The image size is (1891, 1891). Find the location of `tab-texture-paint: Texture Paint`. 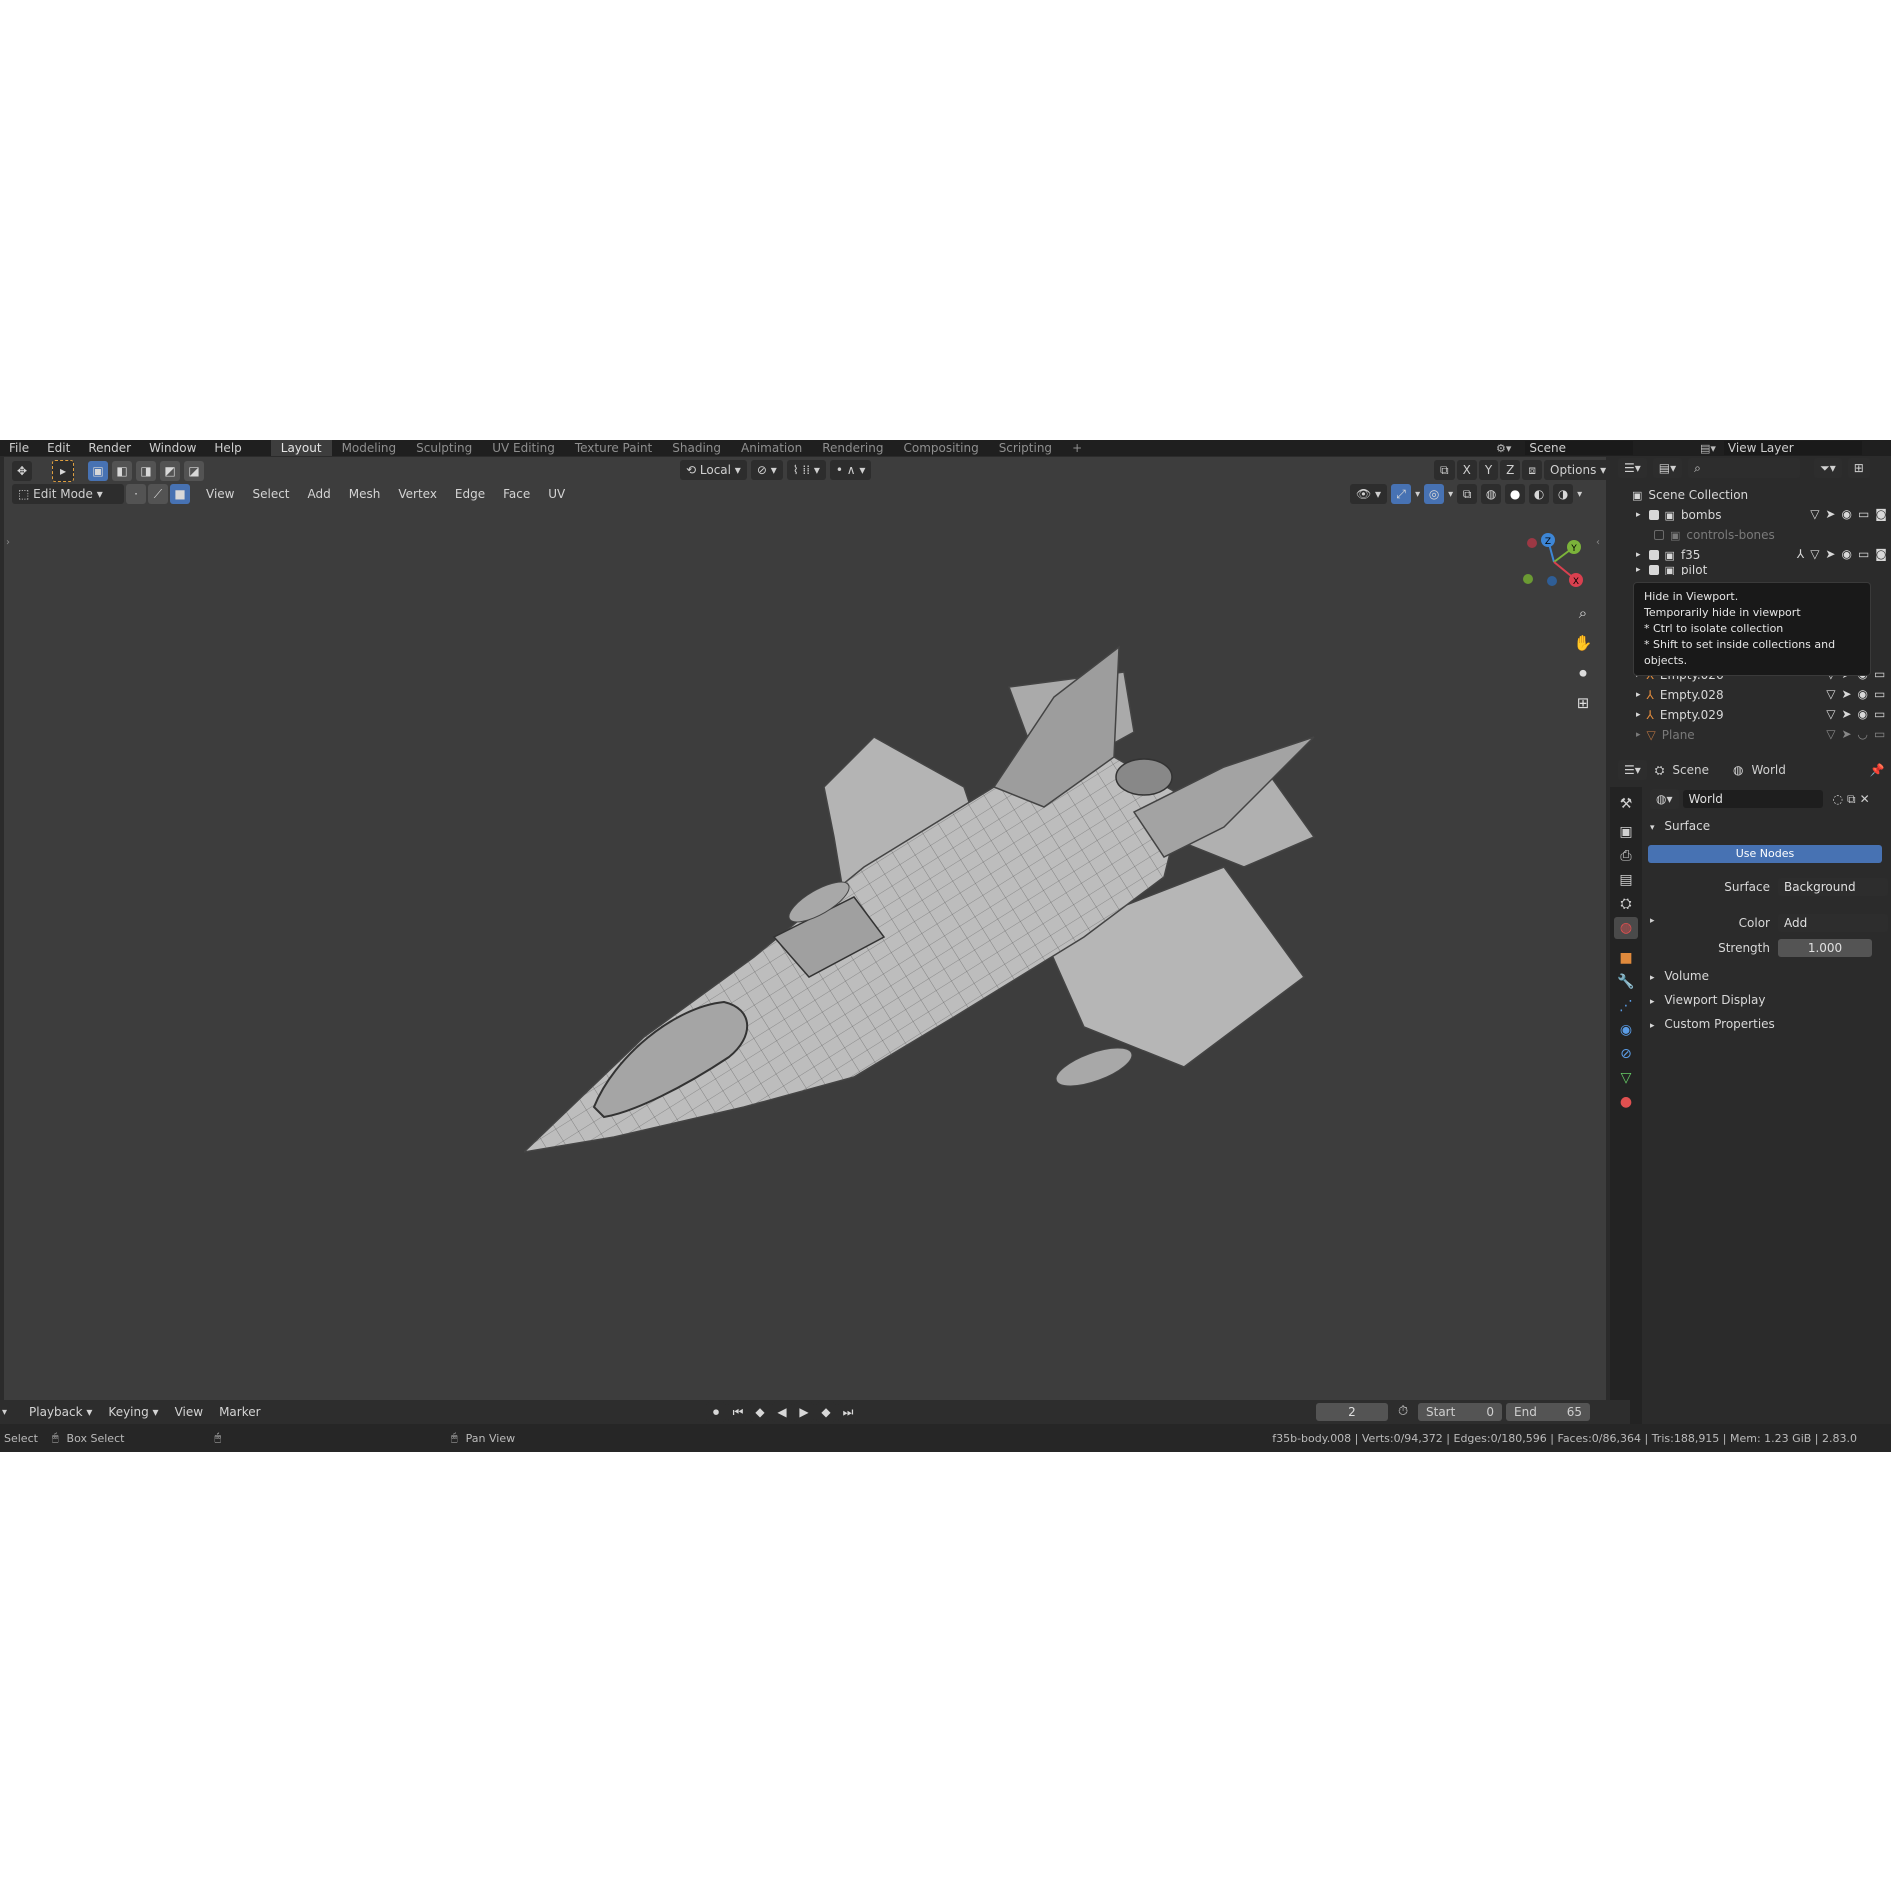

tab-texture-paint: Texture Paint is located at coordinates (613, 448).